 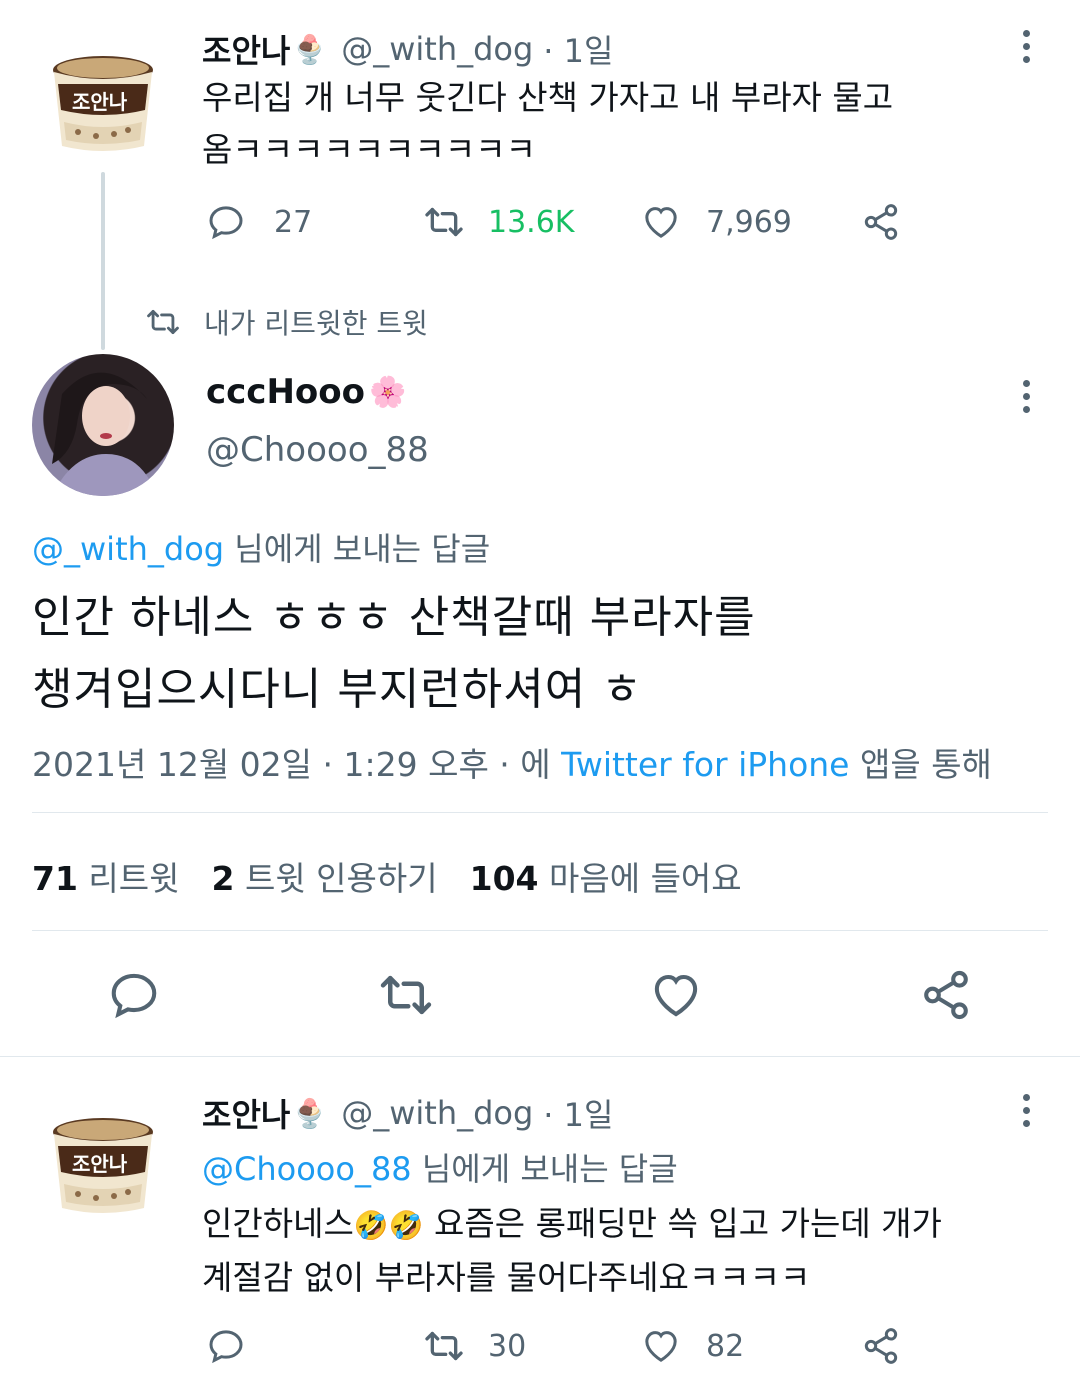 I want to click on retweet-count: 13.6K, so click(x=531, y=222).